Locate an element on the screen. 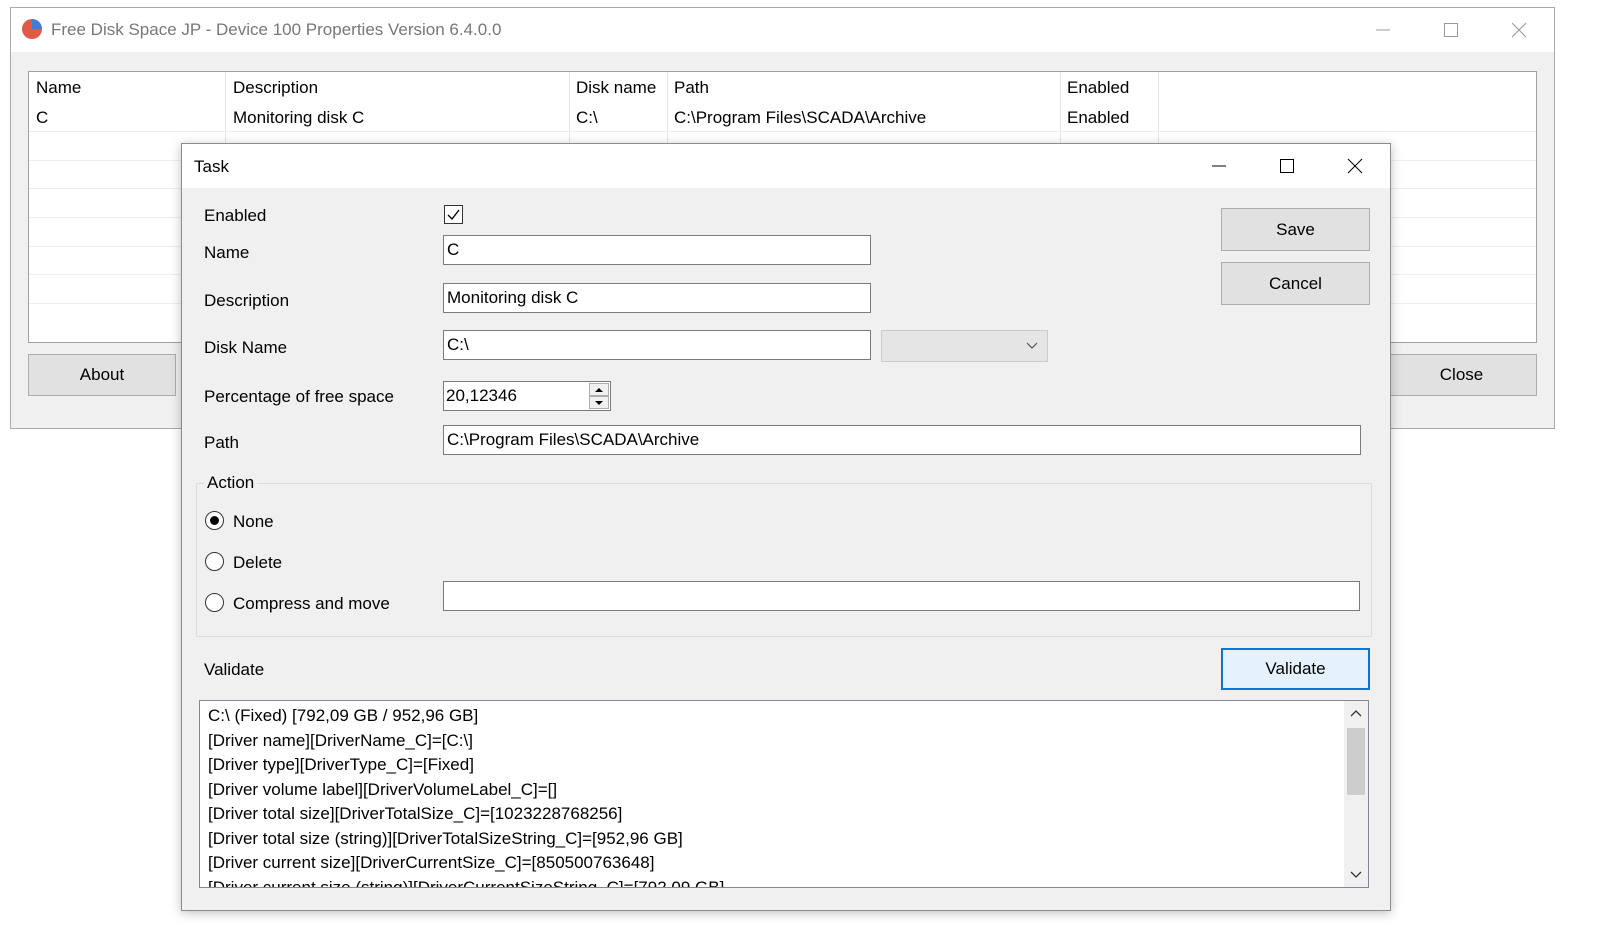  name-label: Name is located at coordinates (227, 252).